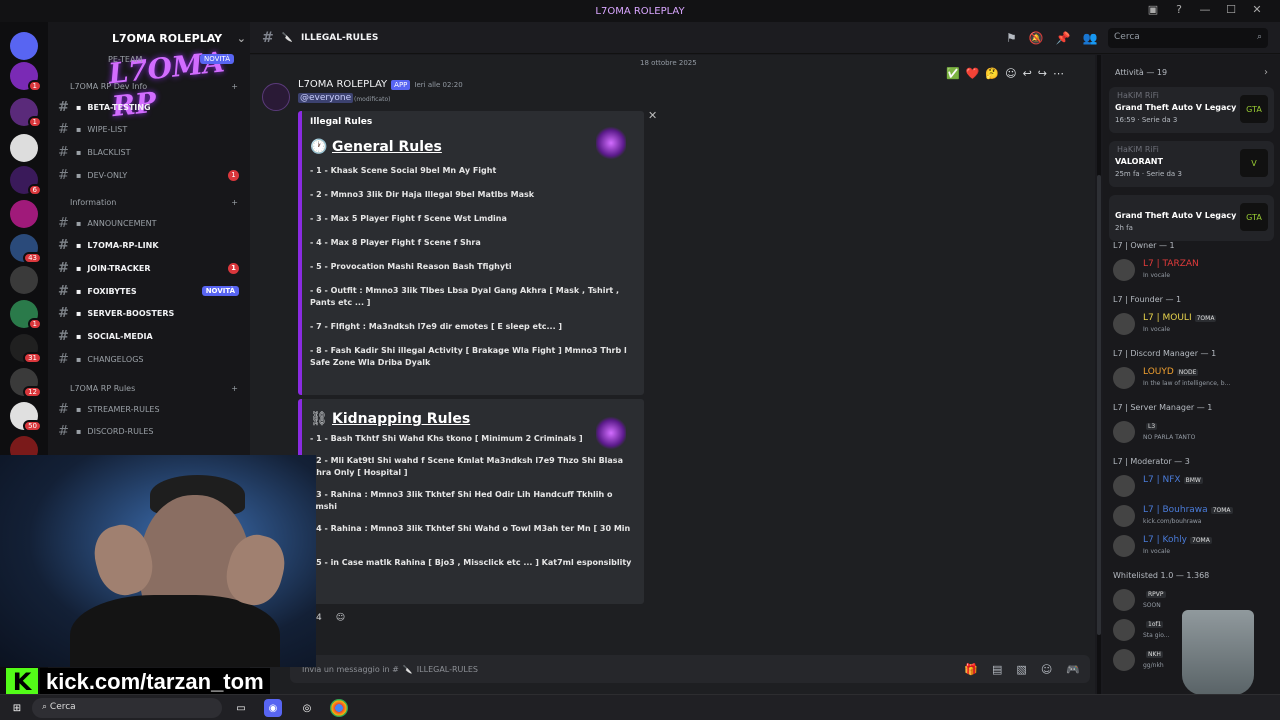 Image resolution: width=1280 pixels, height=720 pixels. What do you see at coordinates (1193, 432) in the screenshot?
I see `member-item: L3 NO PARLA TANTO` at bounding box center [1193, 432].